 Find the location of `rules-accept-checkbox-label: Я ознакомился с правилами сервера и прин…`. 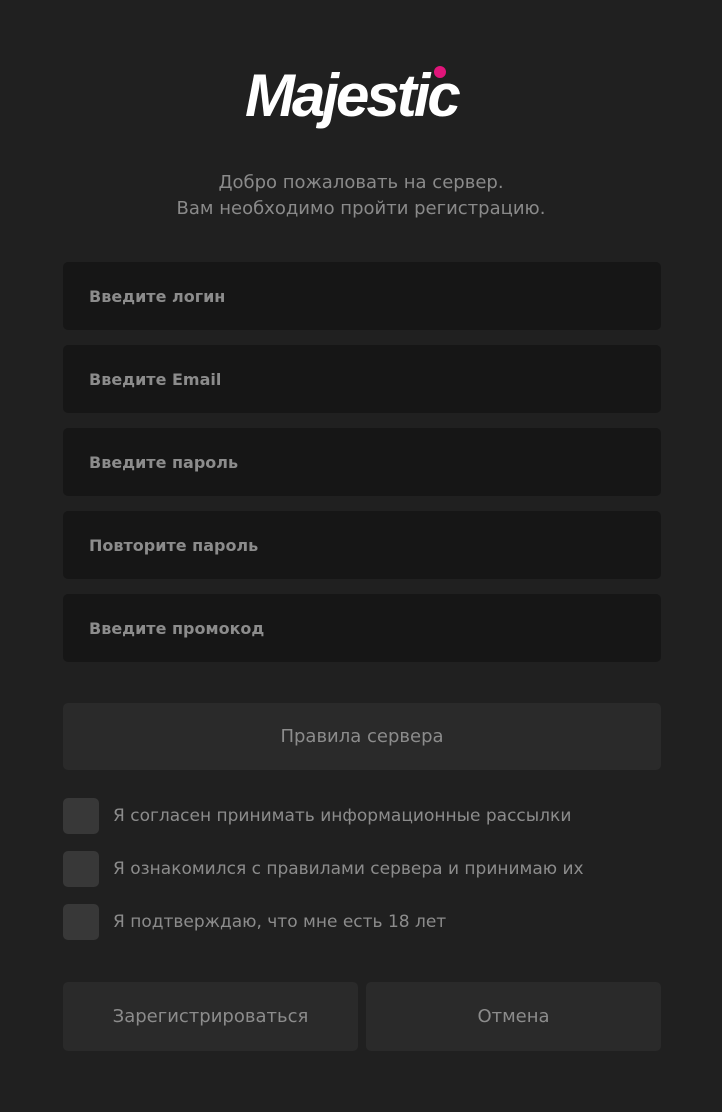

rules-accept-checkbox-label: Я ознакомился с правилами сервера и прин… is located at coordinates (348, 869).